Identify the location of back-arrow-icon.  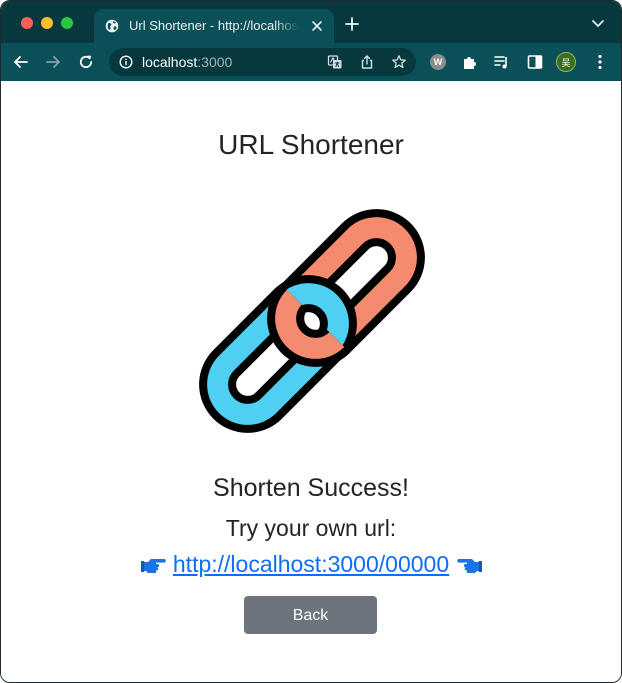
(21, 62).